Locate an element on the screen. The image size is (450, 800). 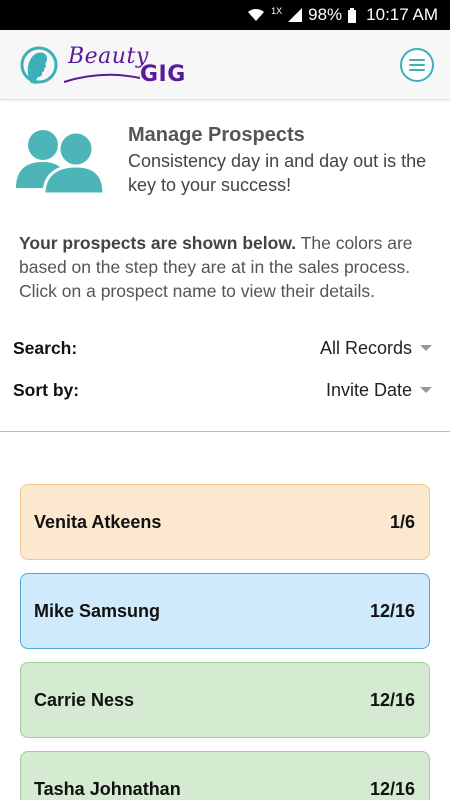
logo-wordmark: Beauty GIG is located at coordinates (136, 65).